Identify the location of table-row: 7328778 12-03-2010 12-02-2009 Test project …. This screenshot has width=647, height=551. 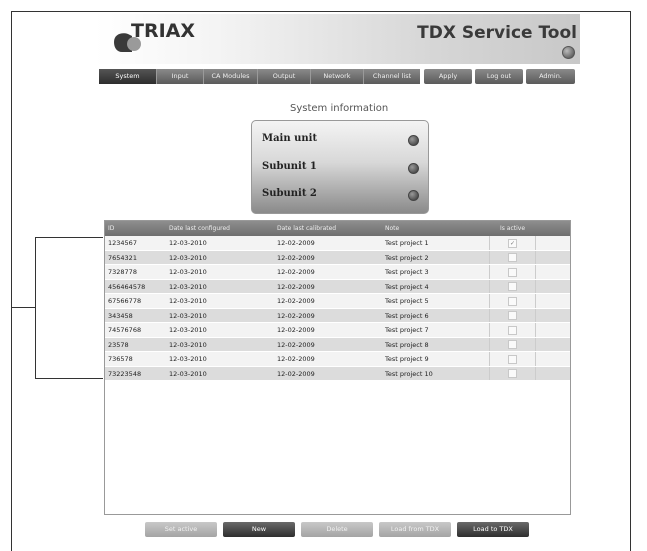
(337, 272).